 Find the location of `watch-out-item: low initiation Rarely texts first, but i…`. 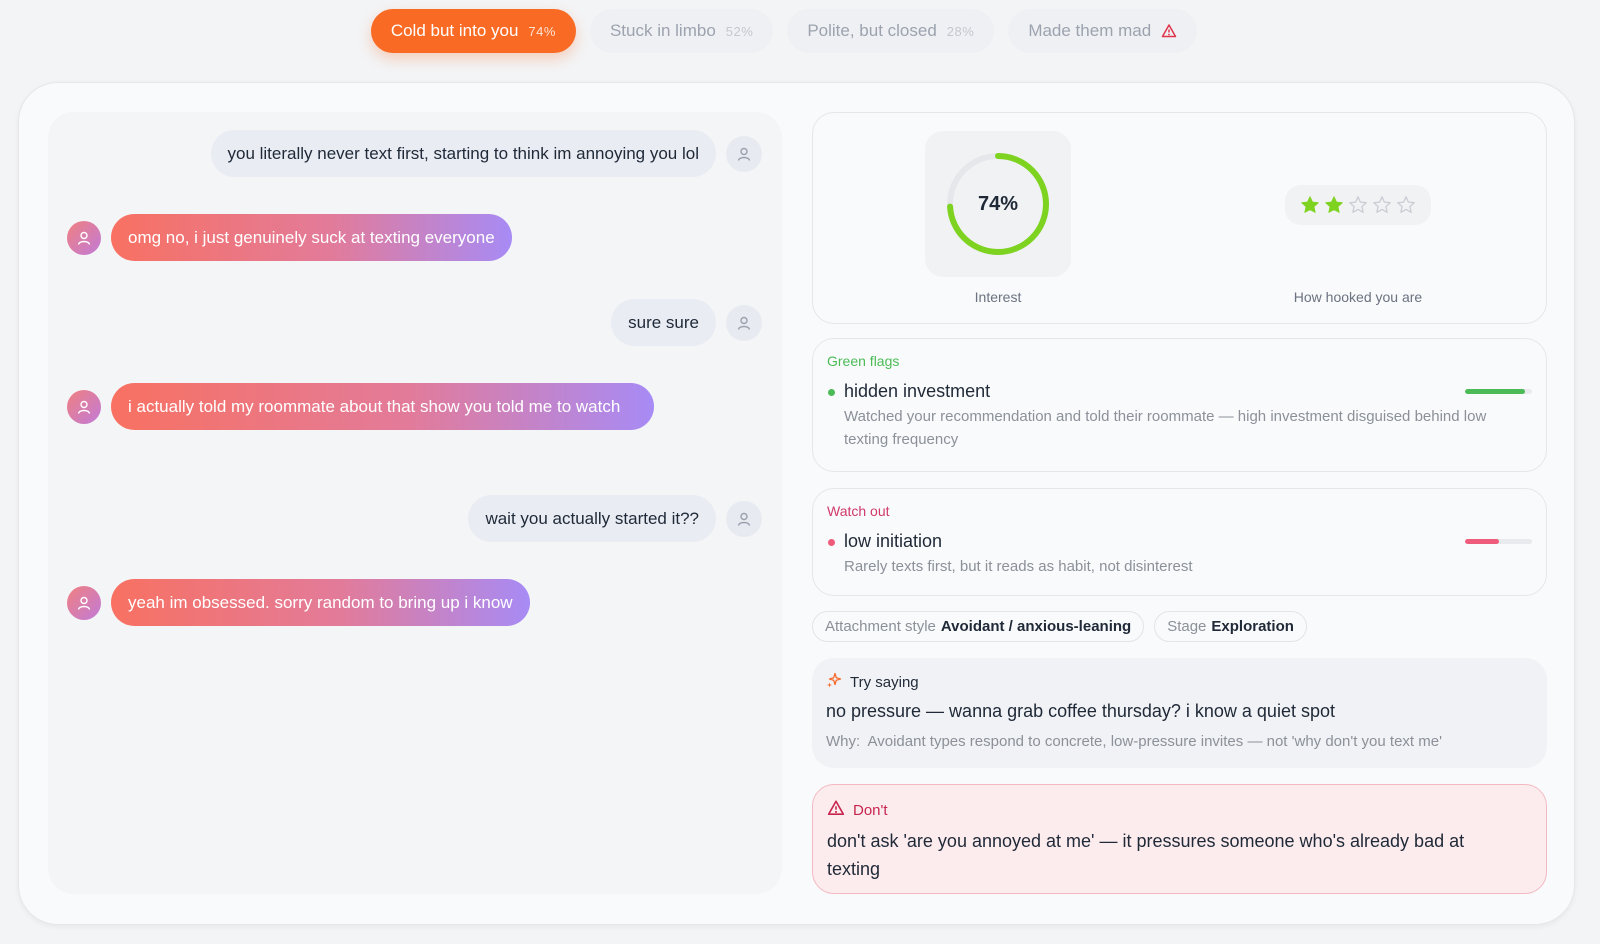

watch-out-item: low initiation Rarely texts first, but i… is located at coordinates (1179, 554).